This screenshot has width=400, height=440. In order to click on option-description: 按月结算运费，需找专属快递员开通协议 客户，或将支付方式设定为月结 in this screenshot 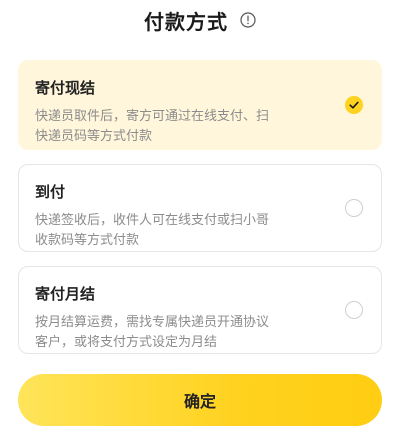, I will do `click(188, 333)`.